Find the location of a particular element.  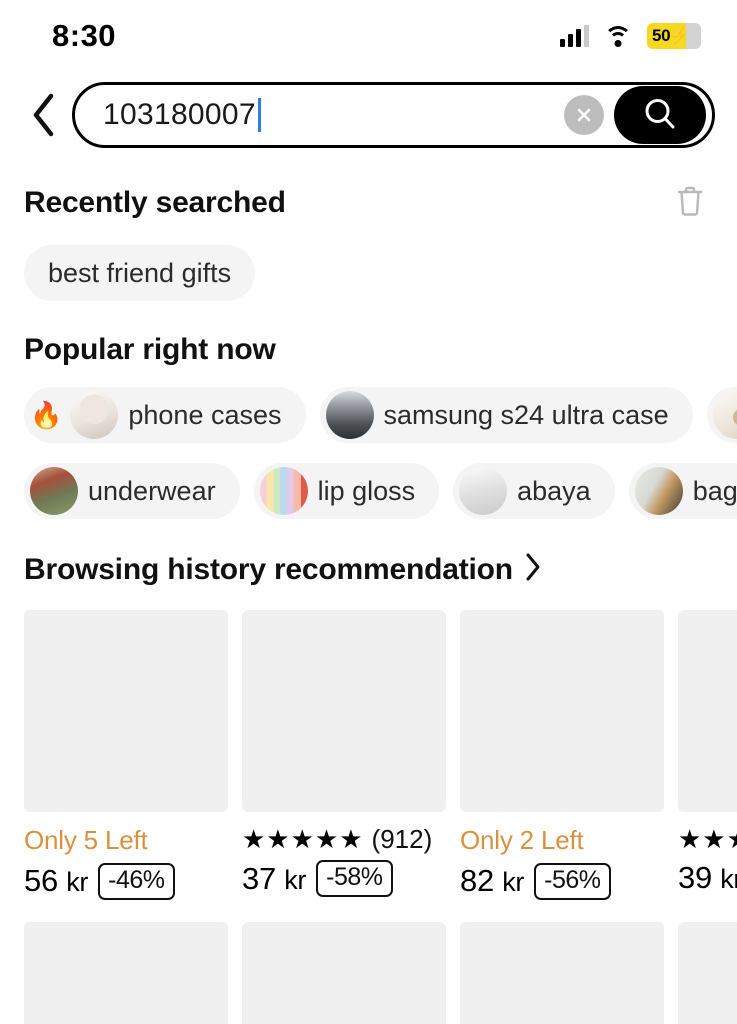

recently-searched-chips: best friend gifts is located at coordinates (368, 273).